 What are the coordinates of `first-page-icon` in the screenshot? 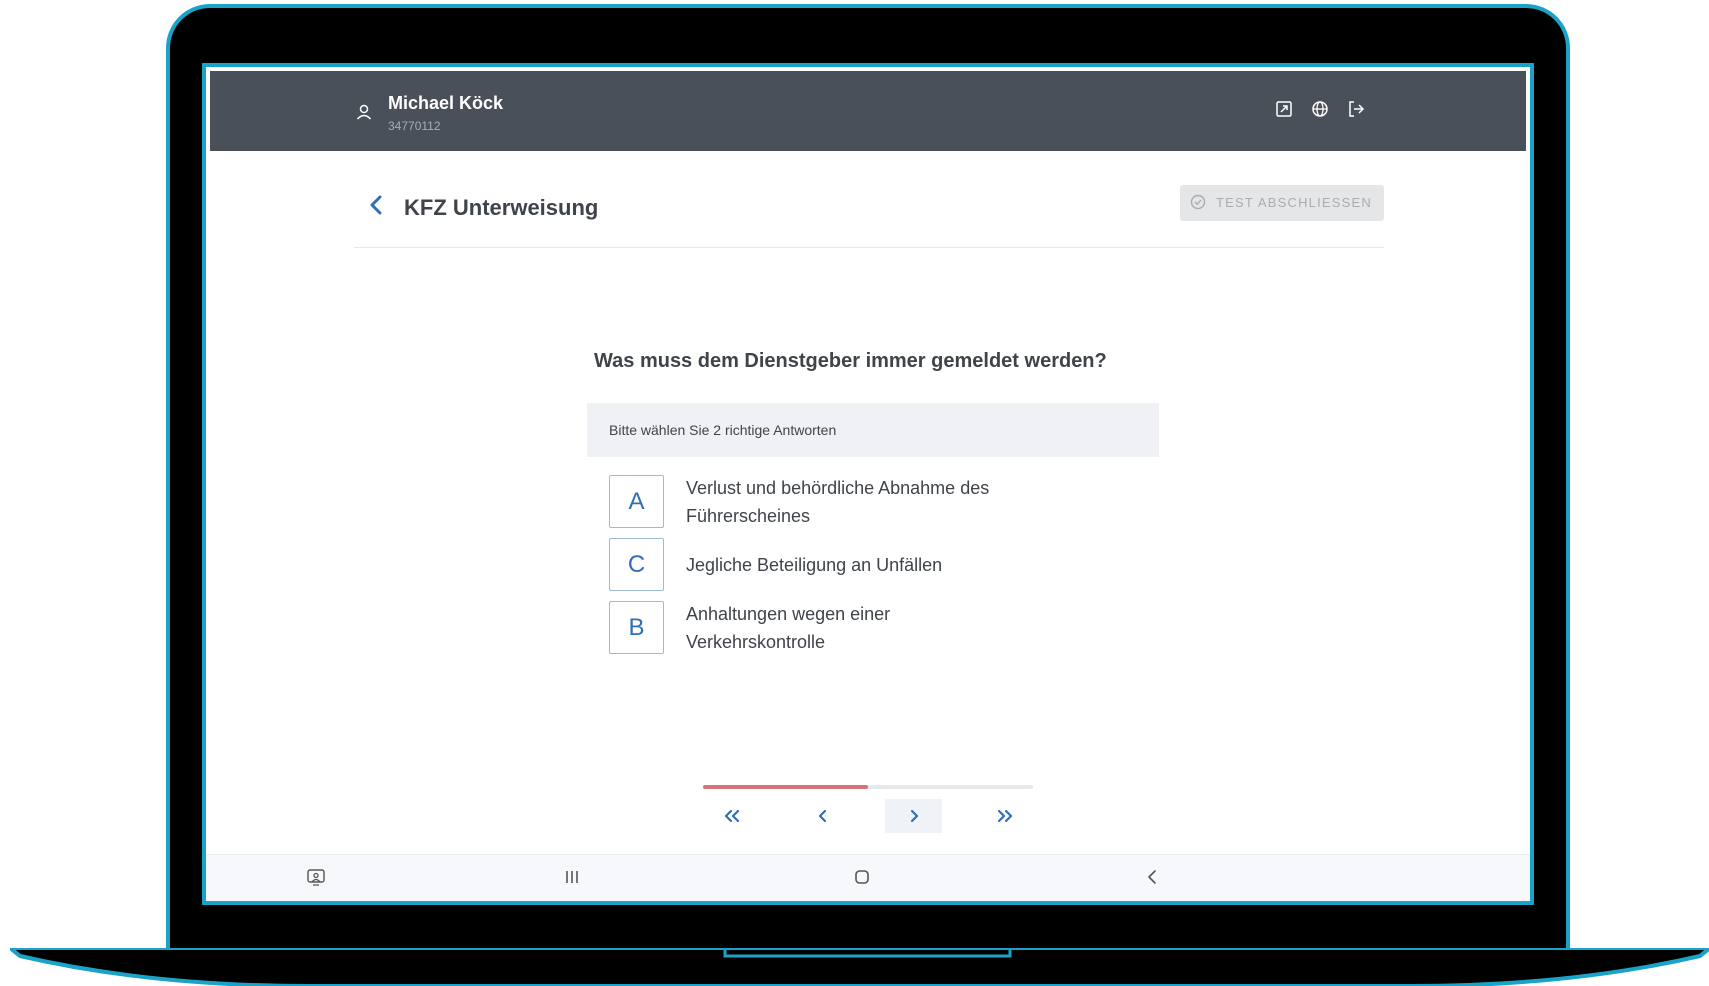 It's located at (731, 816).